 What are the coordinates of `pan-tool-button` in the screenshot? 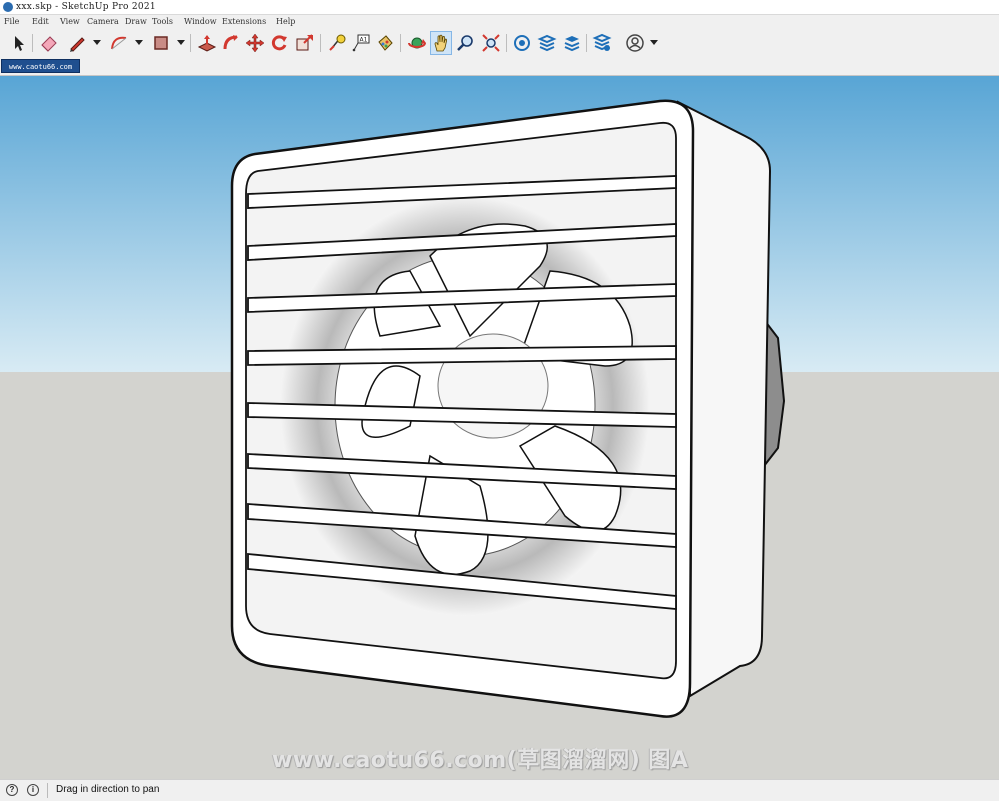 It's located at (441, 43).